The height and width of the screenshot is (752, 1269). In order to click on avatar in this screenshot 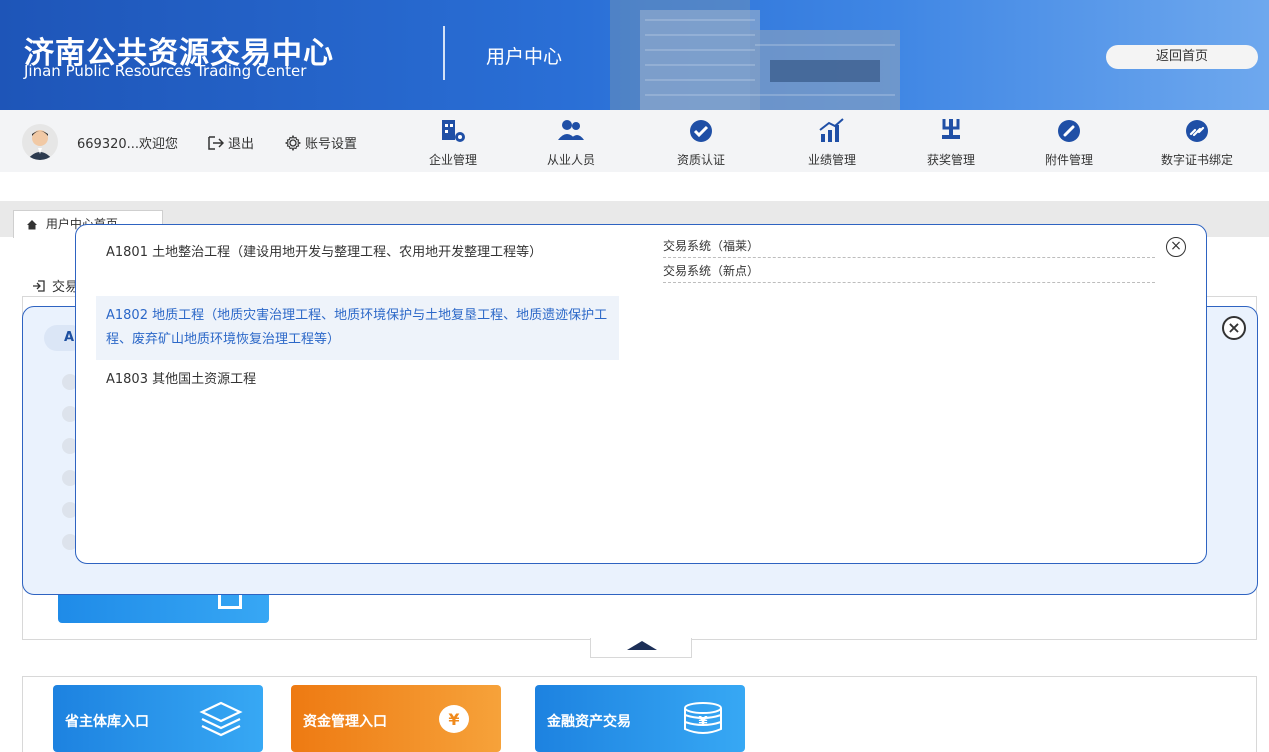, I will do `click(40, 142)`.